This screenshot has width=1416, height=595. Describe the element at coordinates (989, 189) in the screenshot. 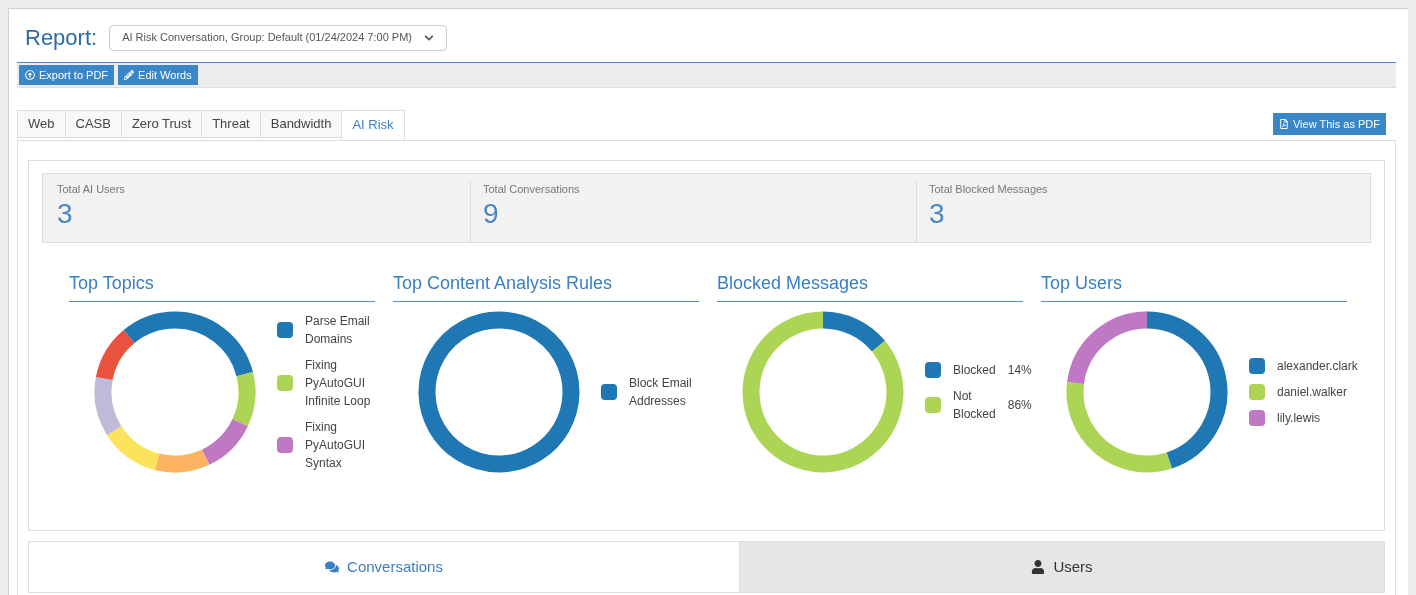

I see `stat-label: Total Blocked Messages` at that location.